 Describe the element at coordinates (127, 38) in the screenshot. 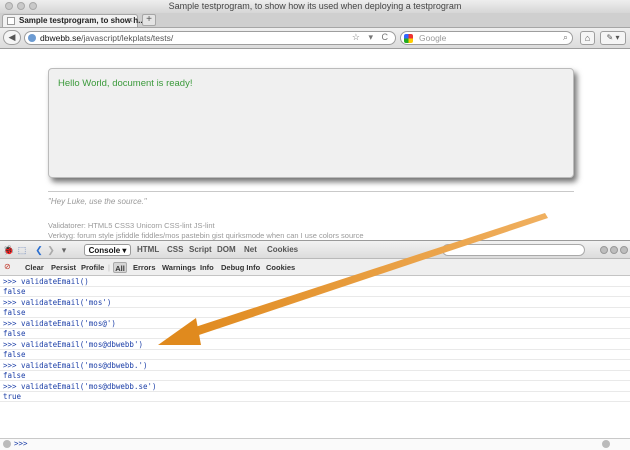

I see `url-path: /javascript/lekplats/tests/` at that location.